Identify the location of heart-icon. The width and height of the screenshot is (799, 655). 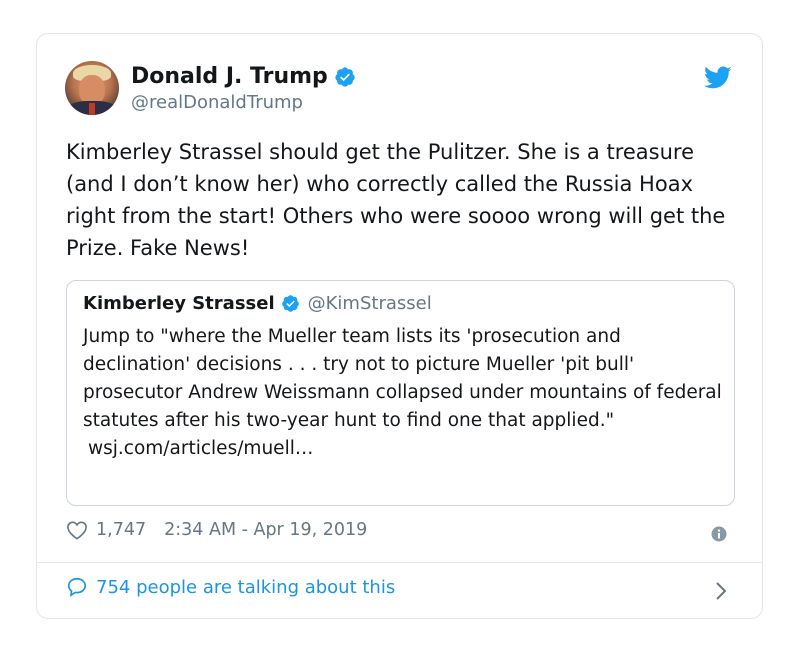
(77, 530).